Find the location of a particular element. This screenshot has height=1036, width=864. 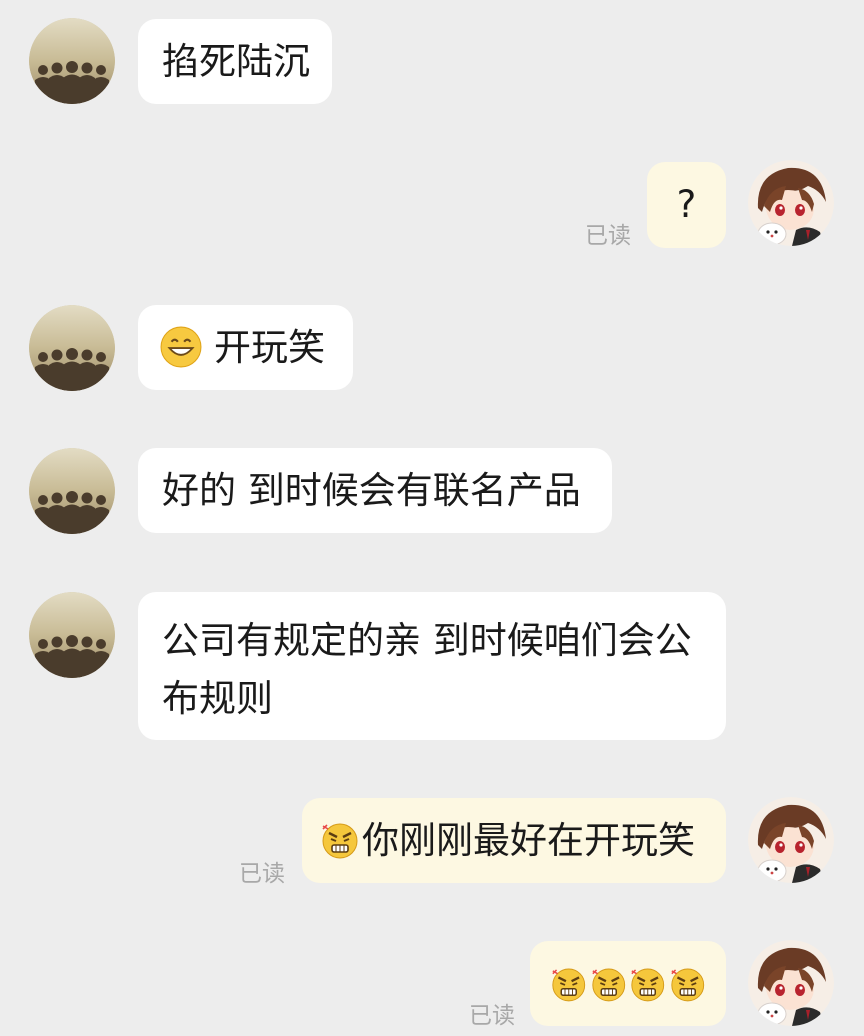

emoji-sequence is located at coordinates (628, 983).